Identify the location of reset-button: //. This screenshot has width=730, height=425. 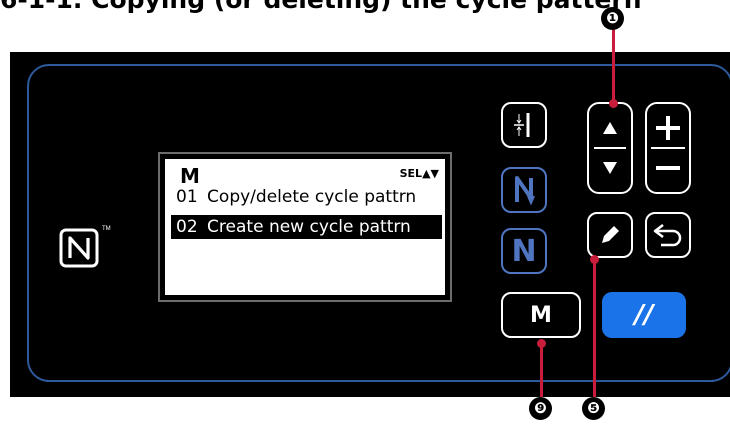
(644, 315).